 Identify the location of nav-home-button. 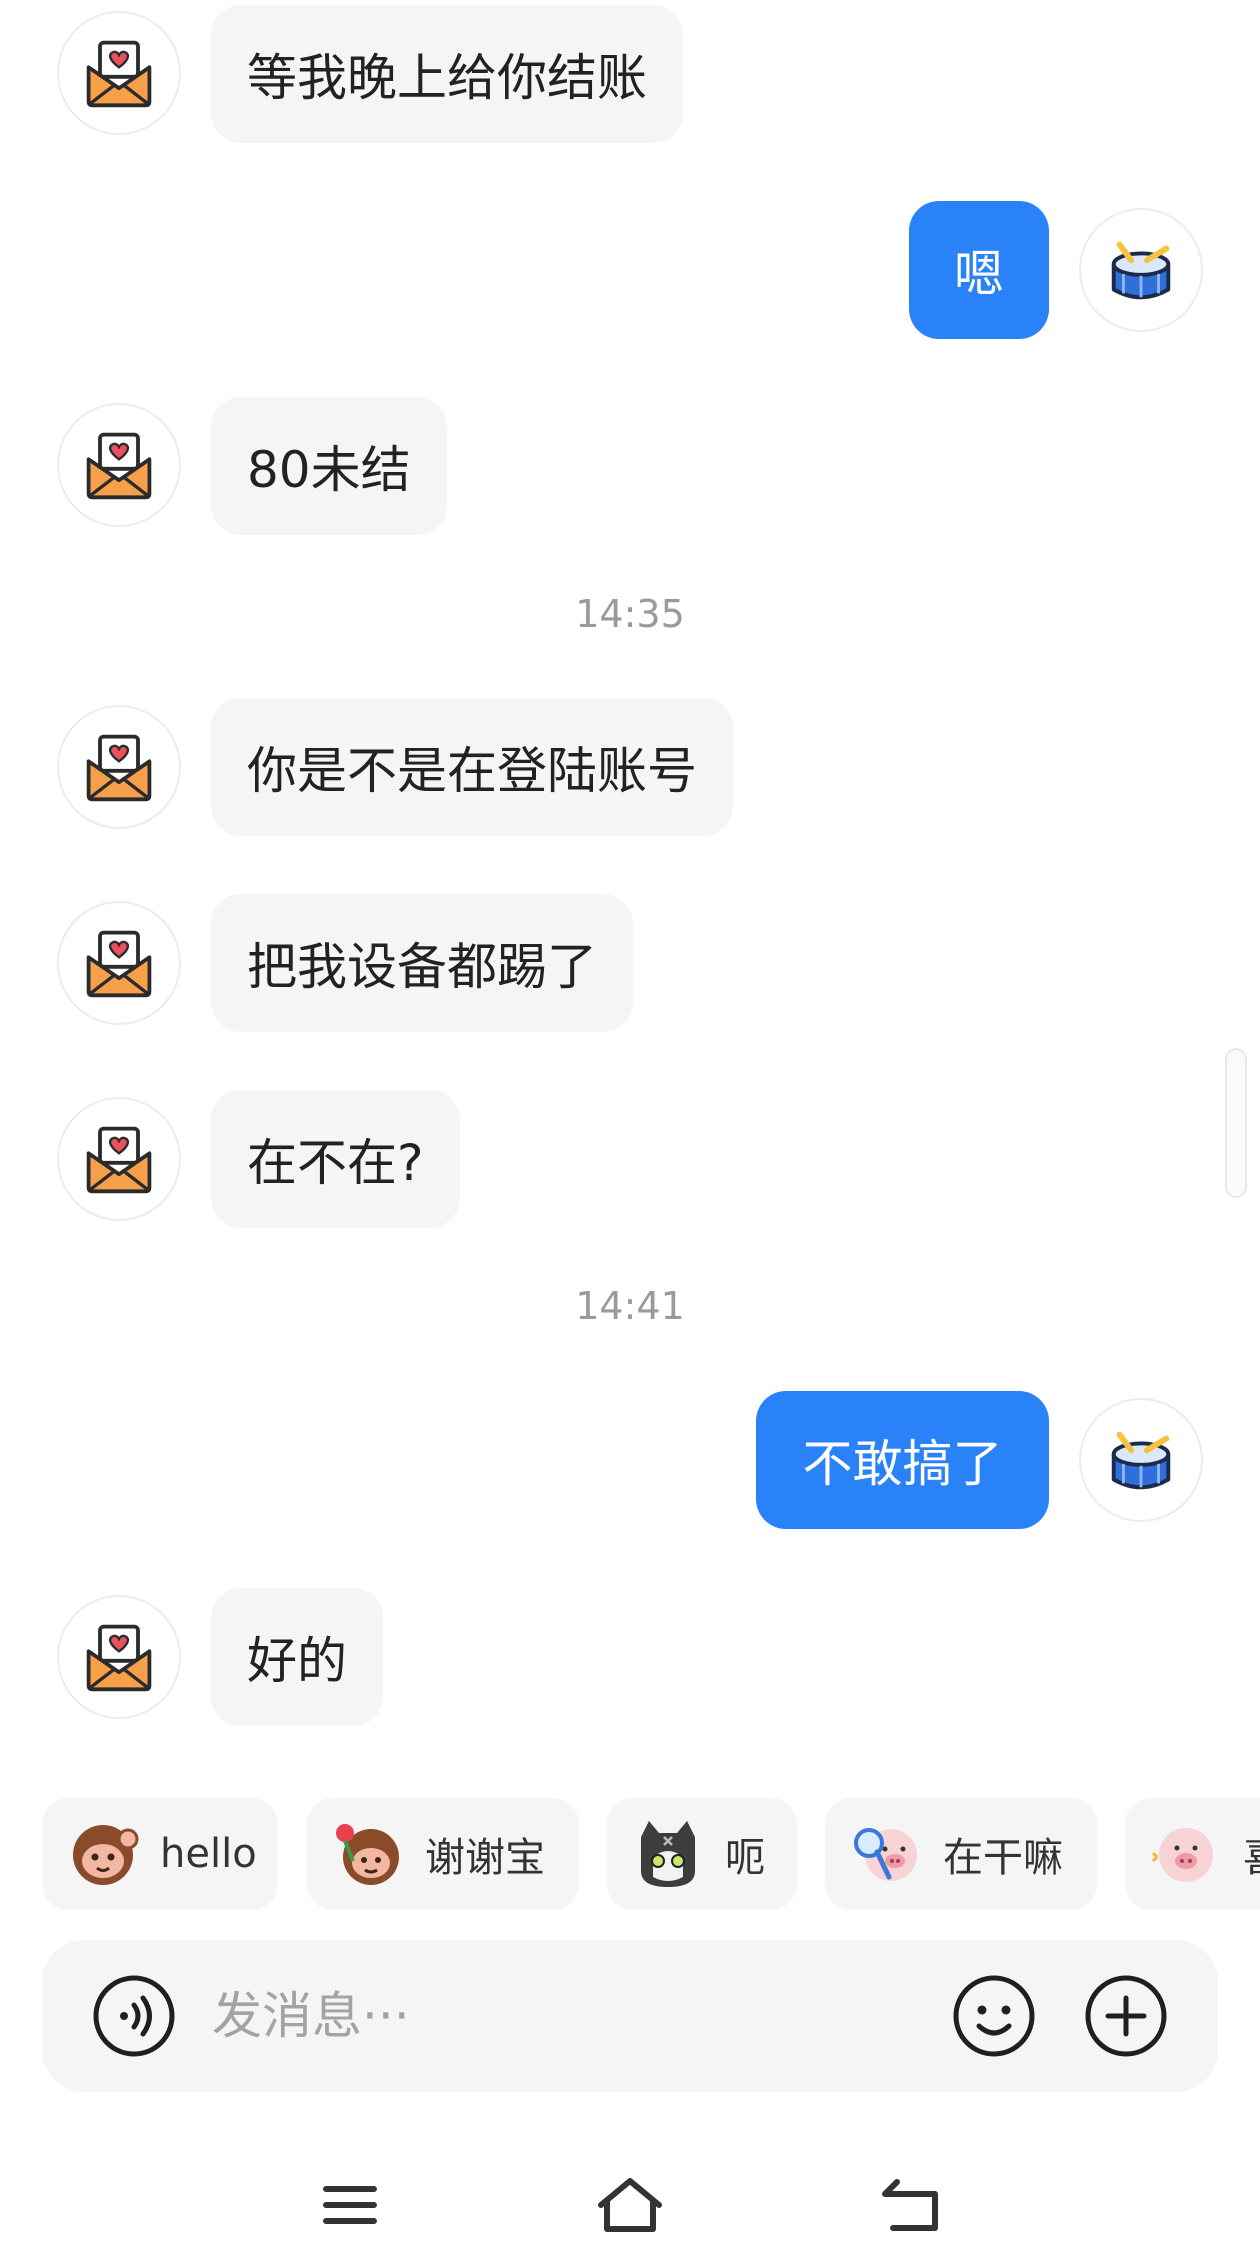
(630, 2205).